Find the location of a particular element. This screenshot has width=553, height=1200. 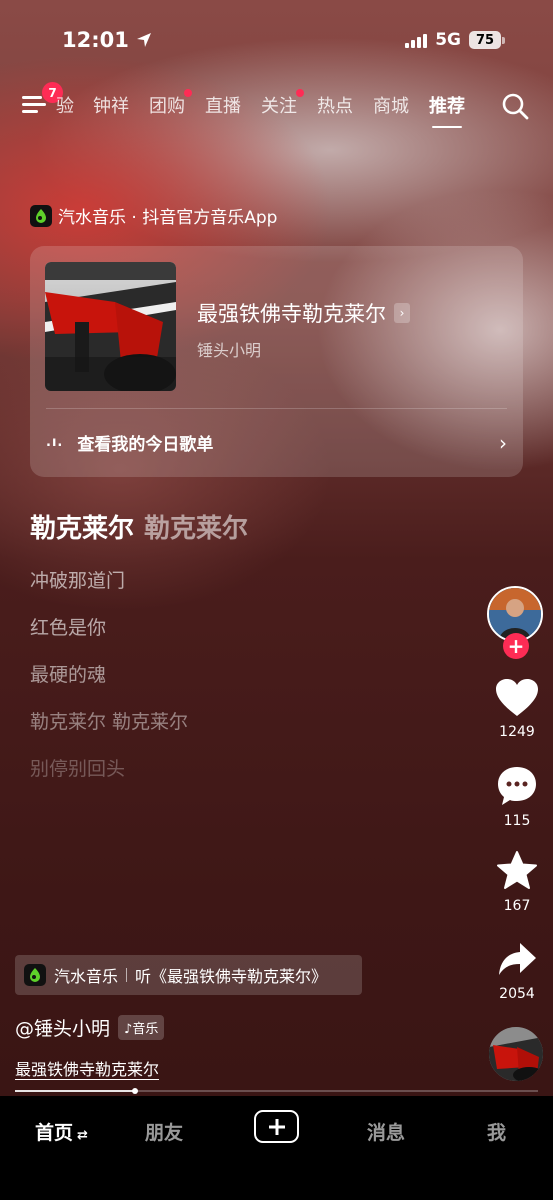

author-name: @锤头小明 is located at coordinates (62, 1027).